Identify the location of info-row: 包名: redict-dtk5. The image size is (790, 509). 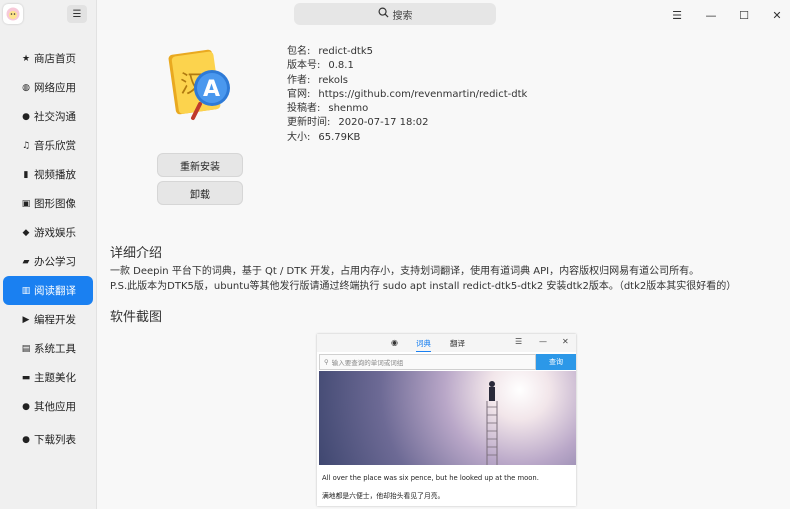
(407, 52).